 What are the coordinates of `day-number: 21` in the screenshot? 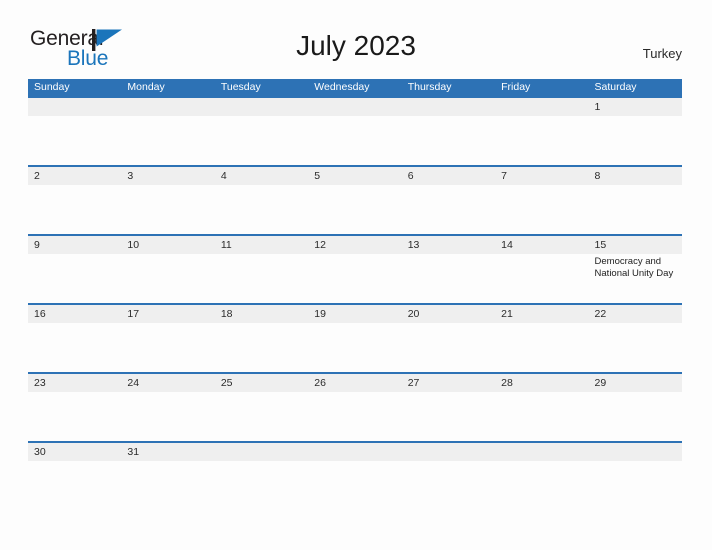 It's located at (541, 314).